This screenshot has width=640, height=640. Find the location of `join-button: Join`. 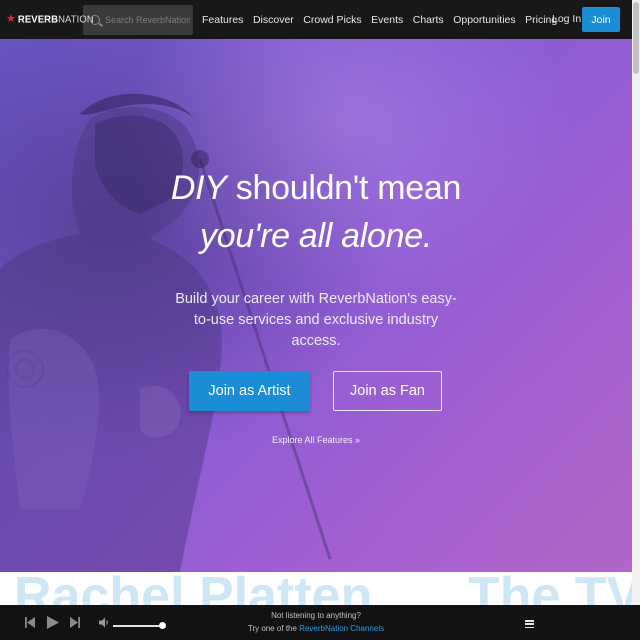

join-button: Join is located at coordinates (601, 19).